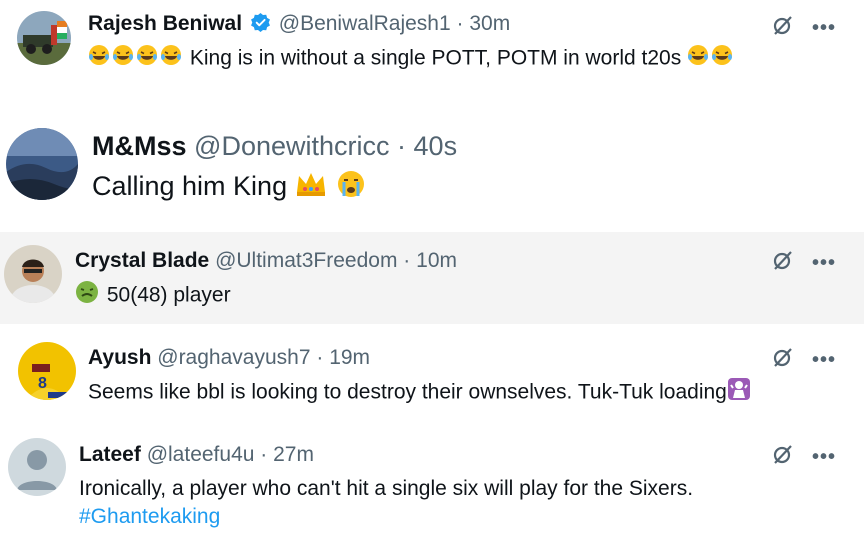 This screenshot has width=864, height=540. What do you see at coordinates (233, 357) in the screenshot?
I see `handle: @raghavayush7` at bounding box center [233, 357].